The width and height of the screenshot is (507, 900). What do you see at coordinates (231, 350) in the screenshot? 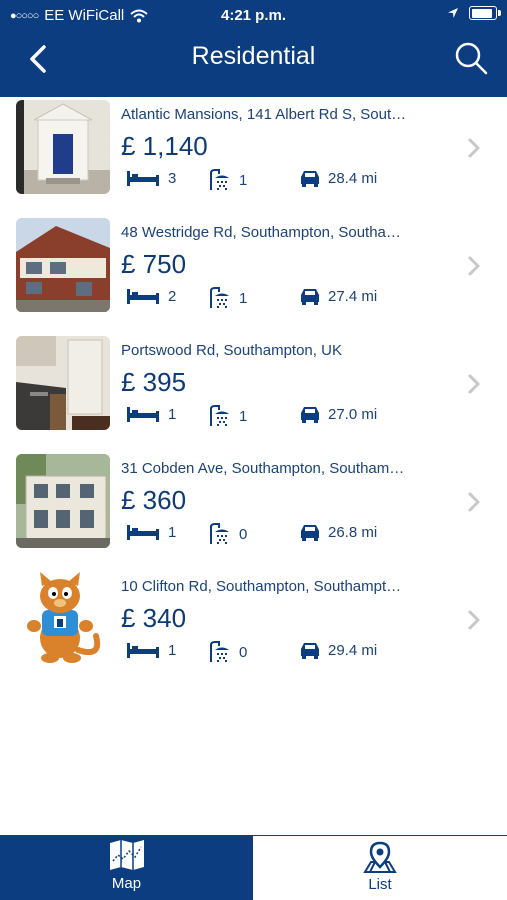
I see `listing-address: Portswood Rd, Southampton, UK` at bounding box center [231, 350].